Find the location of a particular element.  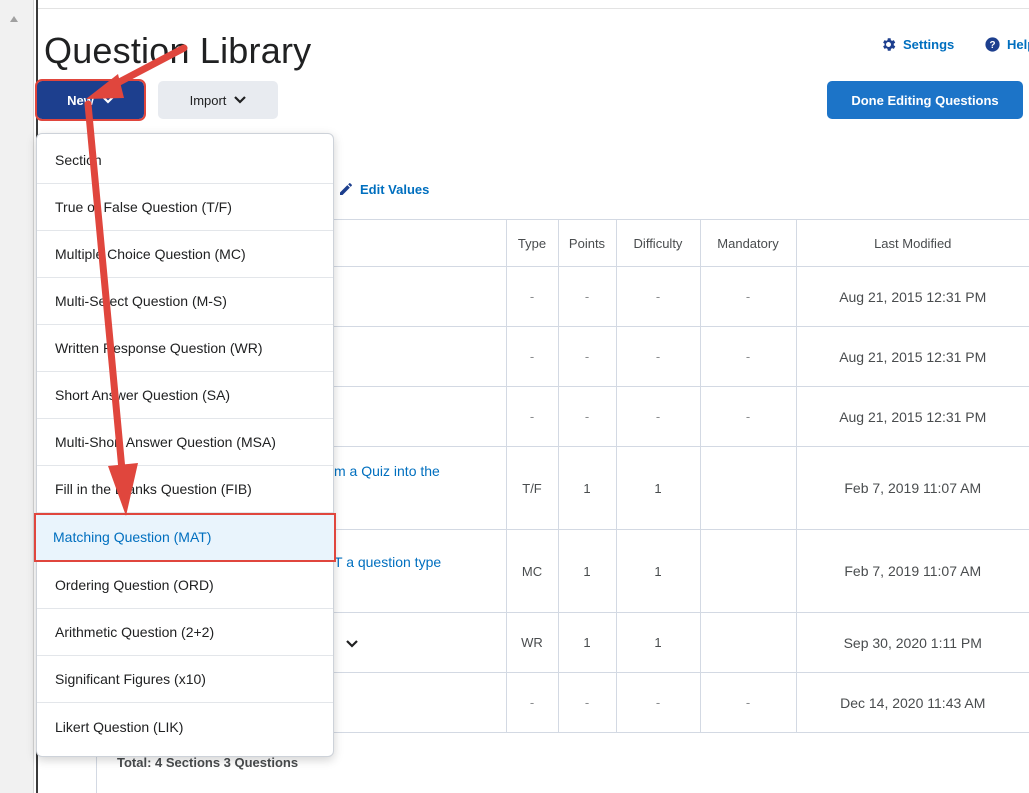

menu-item-multi-select: Multi-Select Question (M-S) is located at coordinates (185, 301).